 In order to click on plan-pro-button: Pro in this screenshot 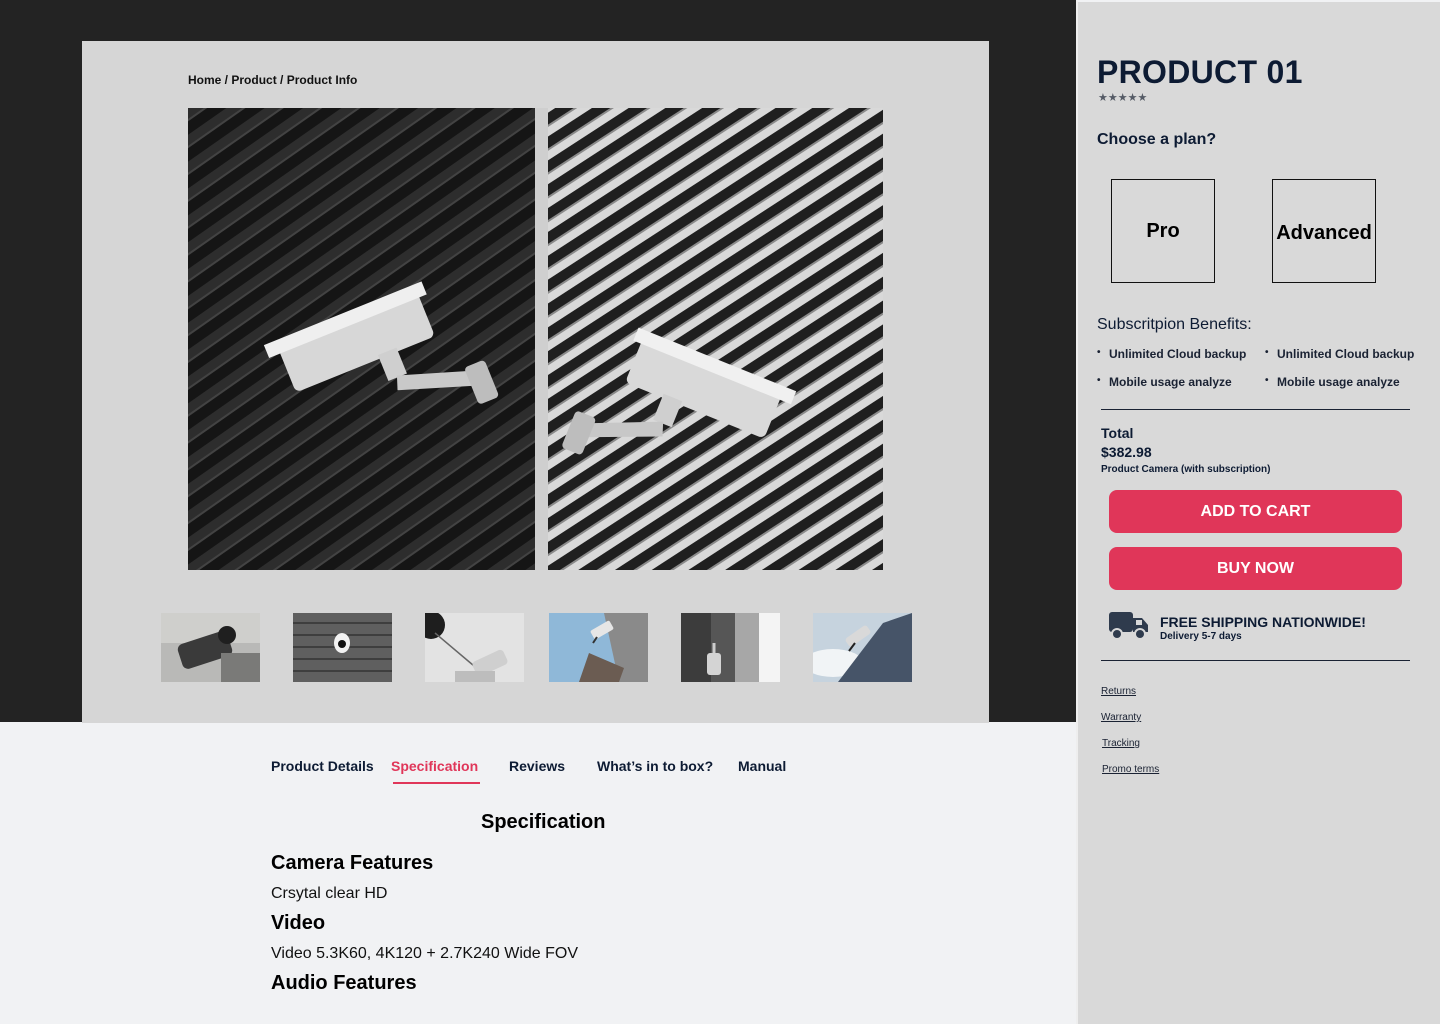, I will do `click(1163, 231)`.